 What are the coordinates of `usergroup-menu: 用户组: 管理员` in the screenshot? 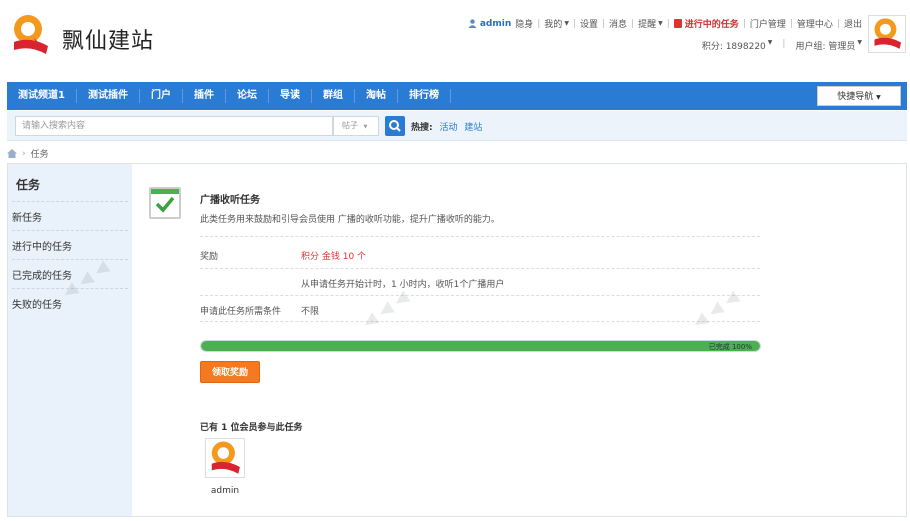 It's located at (825, 45).